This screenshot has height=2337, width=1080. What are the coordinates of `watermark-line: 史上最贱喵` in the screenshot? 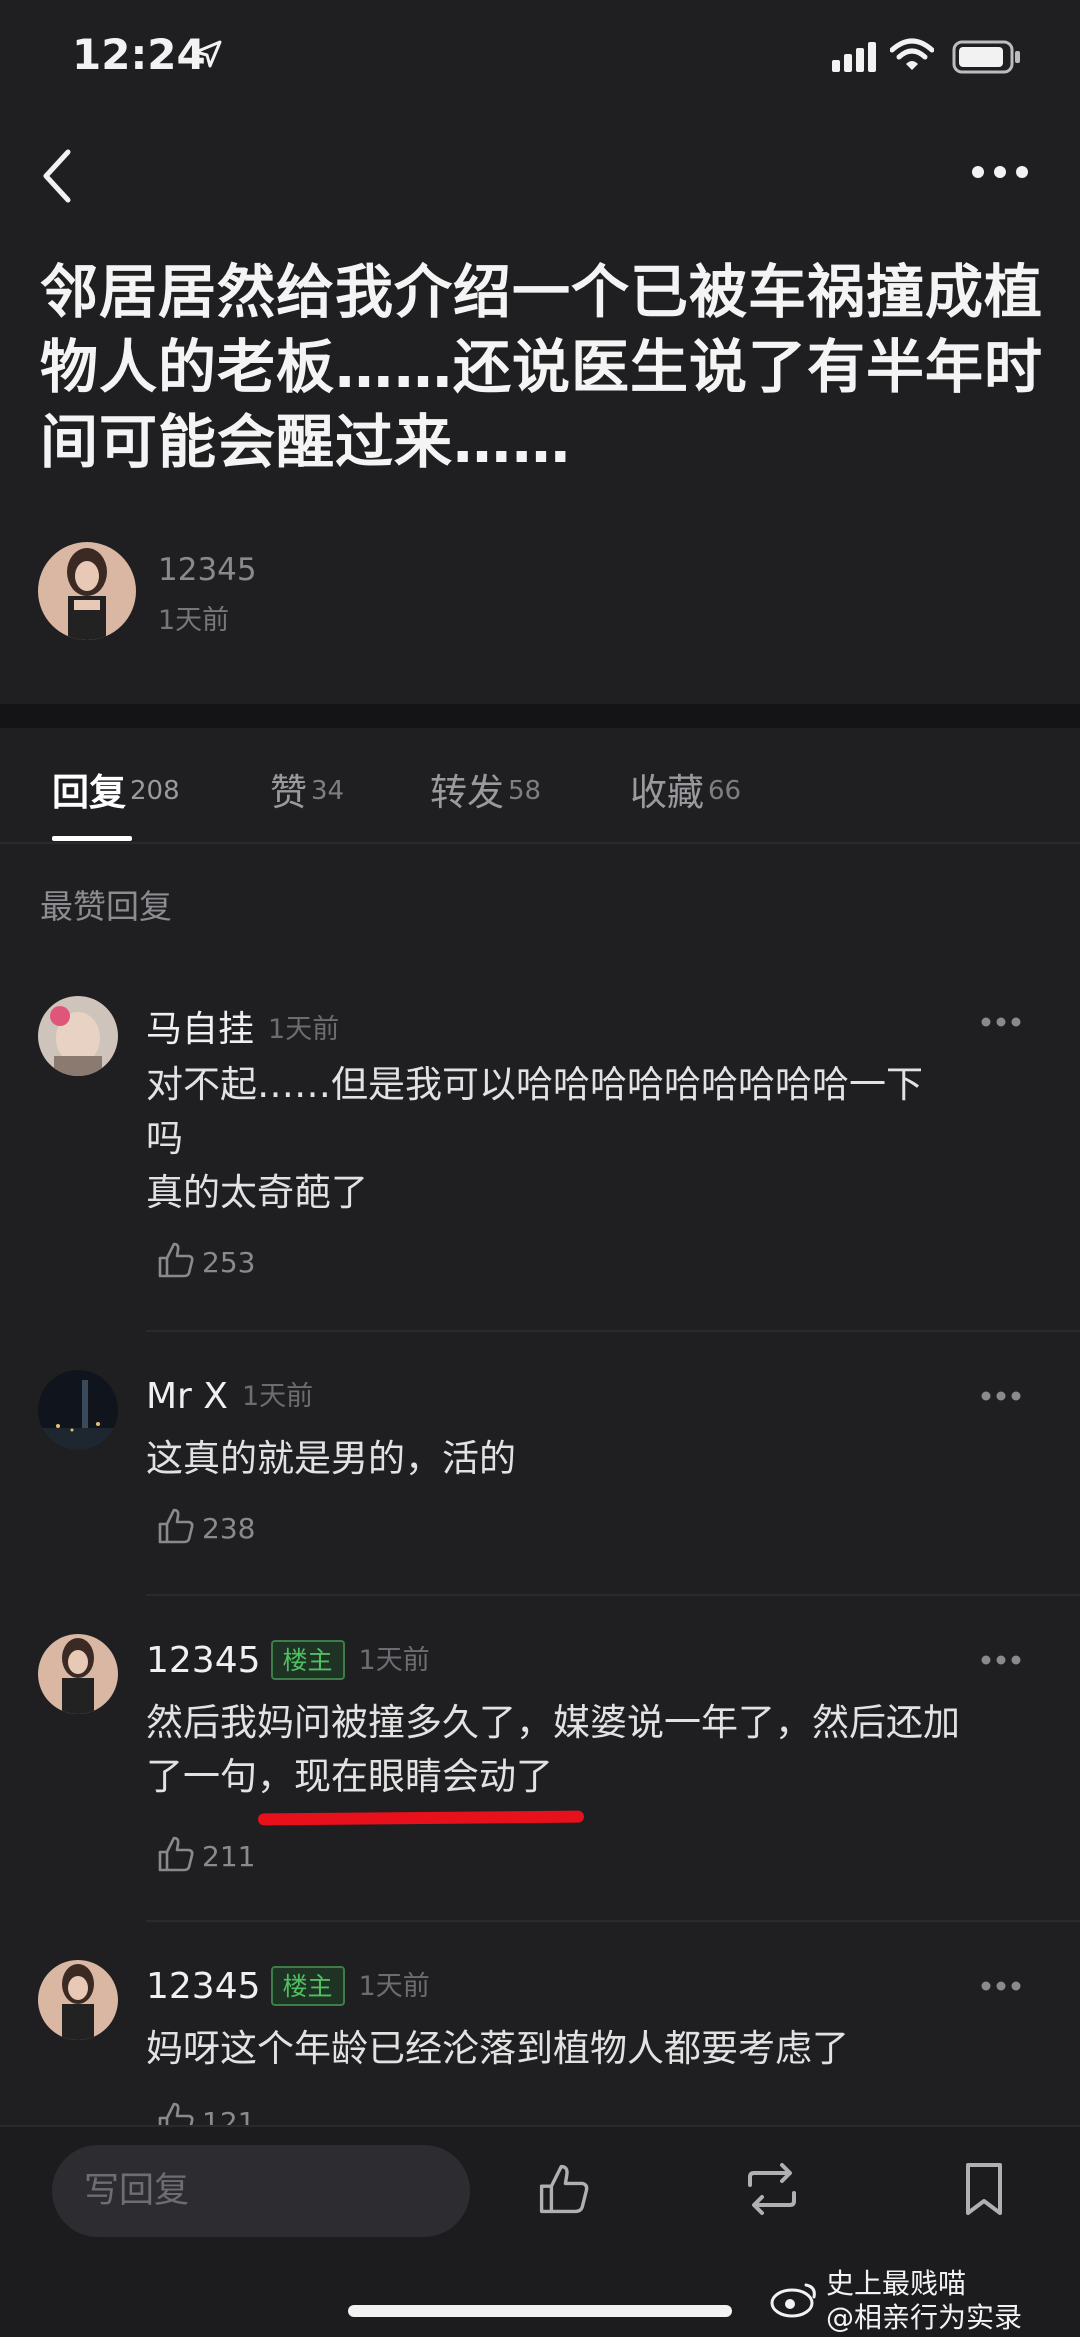 It's located at (896, 2283).